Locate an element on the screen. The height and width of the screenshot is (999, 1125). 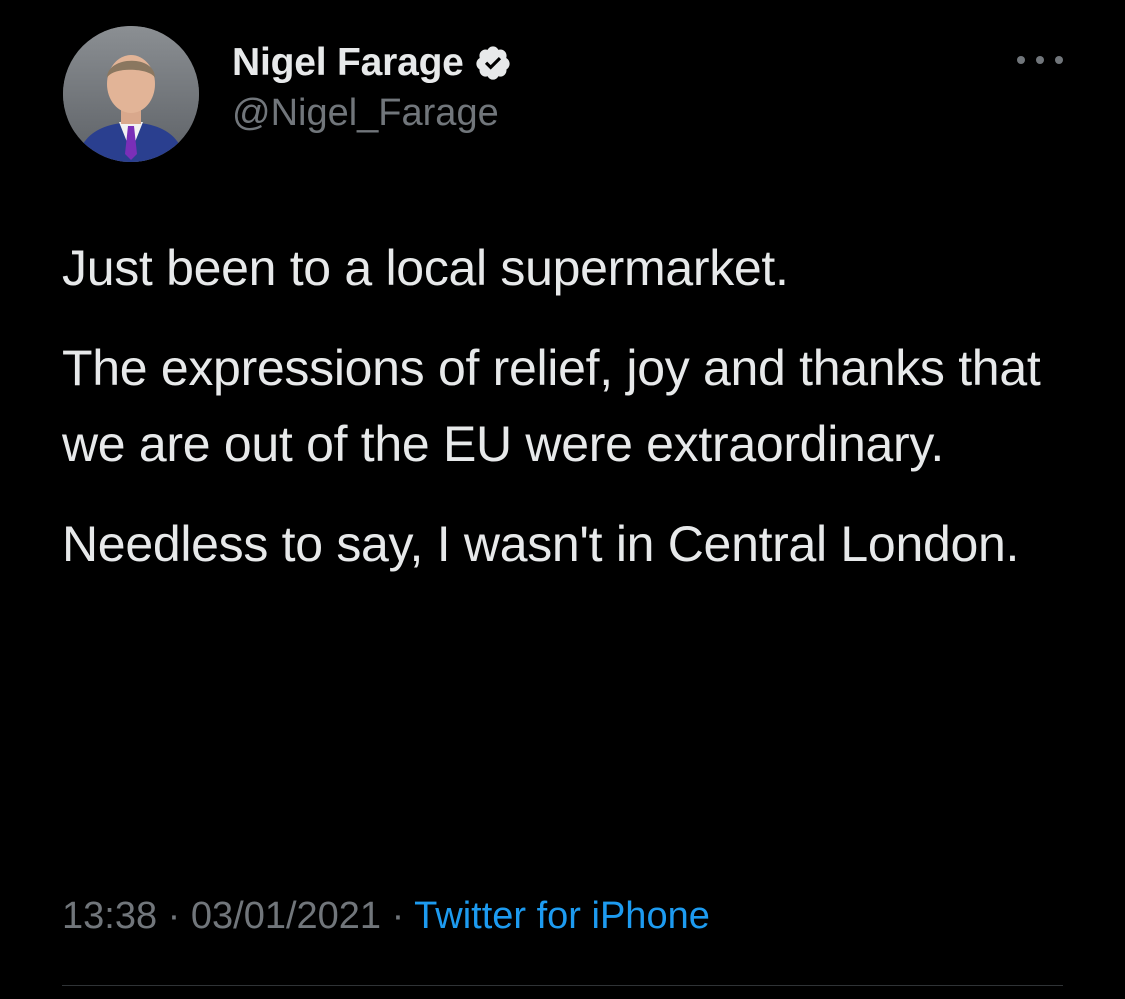
tweet-date: 03/01/2021 is located at coordinates (286, 916).